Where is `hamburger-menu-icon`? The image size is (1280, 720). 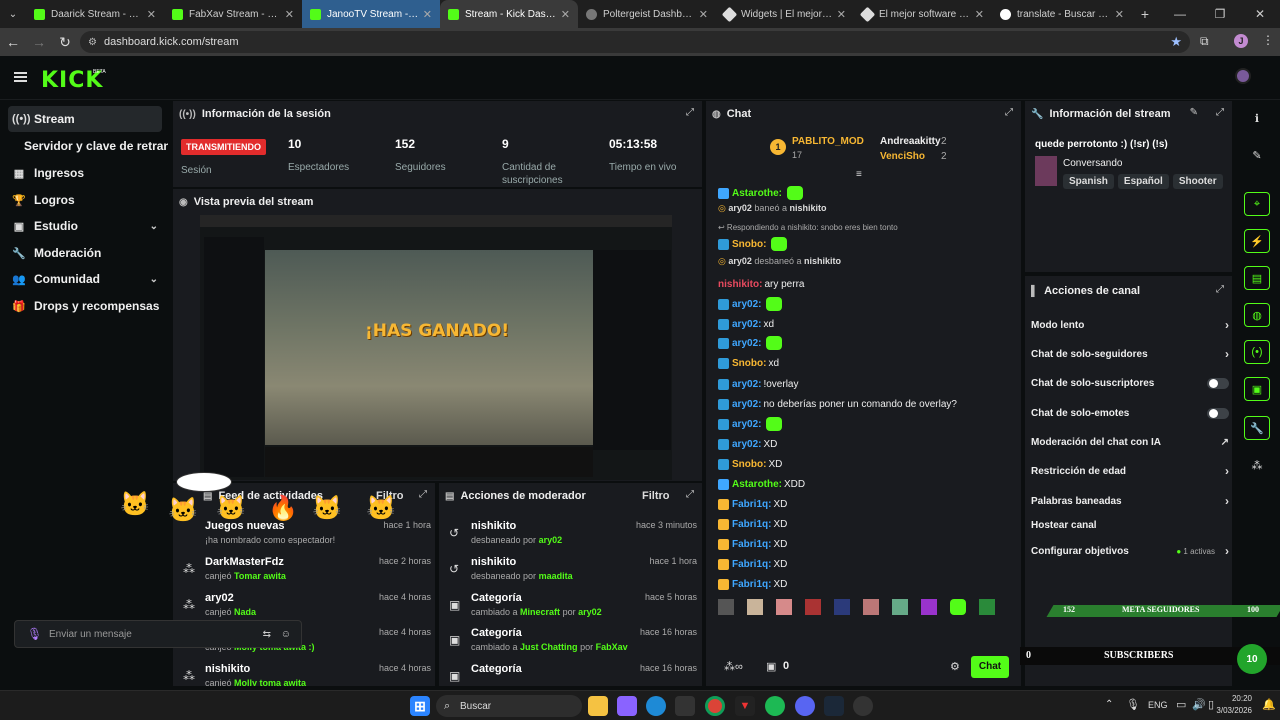
hamburger-menu-icon is located at coordinates (20, 77).